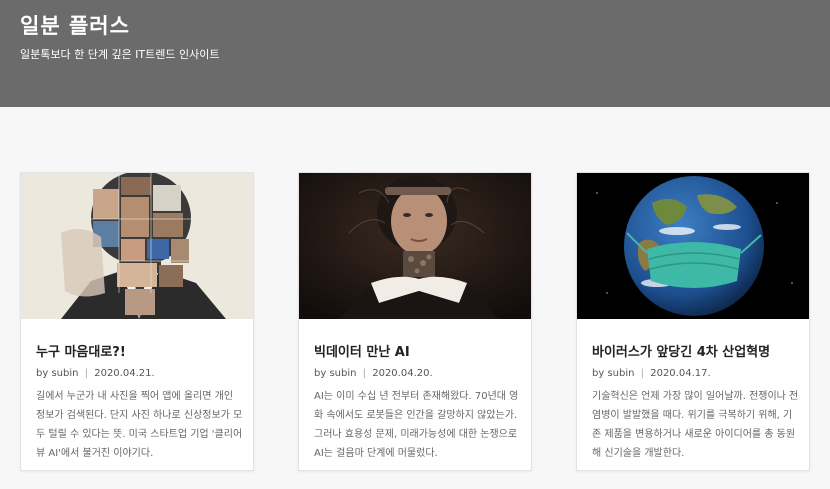  I want to click on post-title: 빅데이터 만난 AI, so click(362, 350).